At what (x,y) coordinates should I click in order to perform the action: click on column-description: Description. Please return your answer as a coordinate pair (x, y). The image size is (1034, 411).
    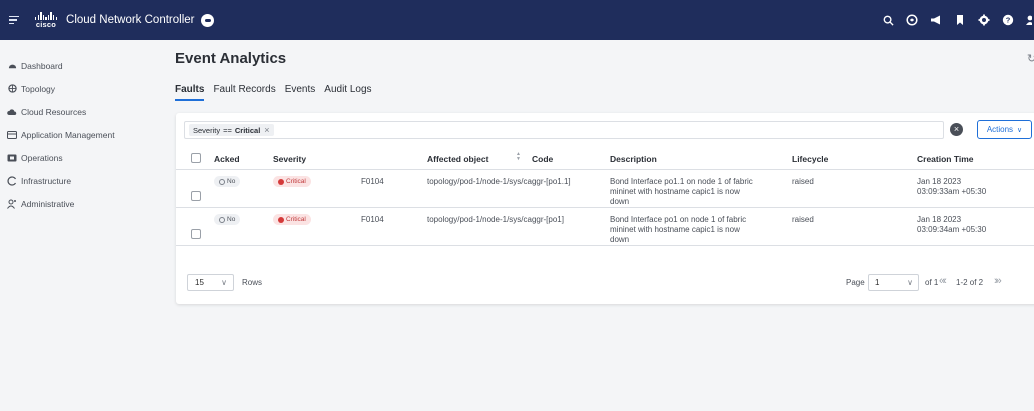
    Looking at the image, I should click on (633, 159).